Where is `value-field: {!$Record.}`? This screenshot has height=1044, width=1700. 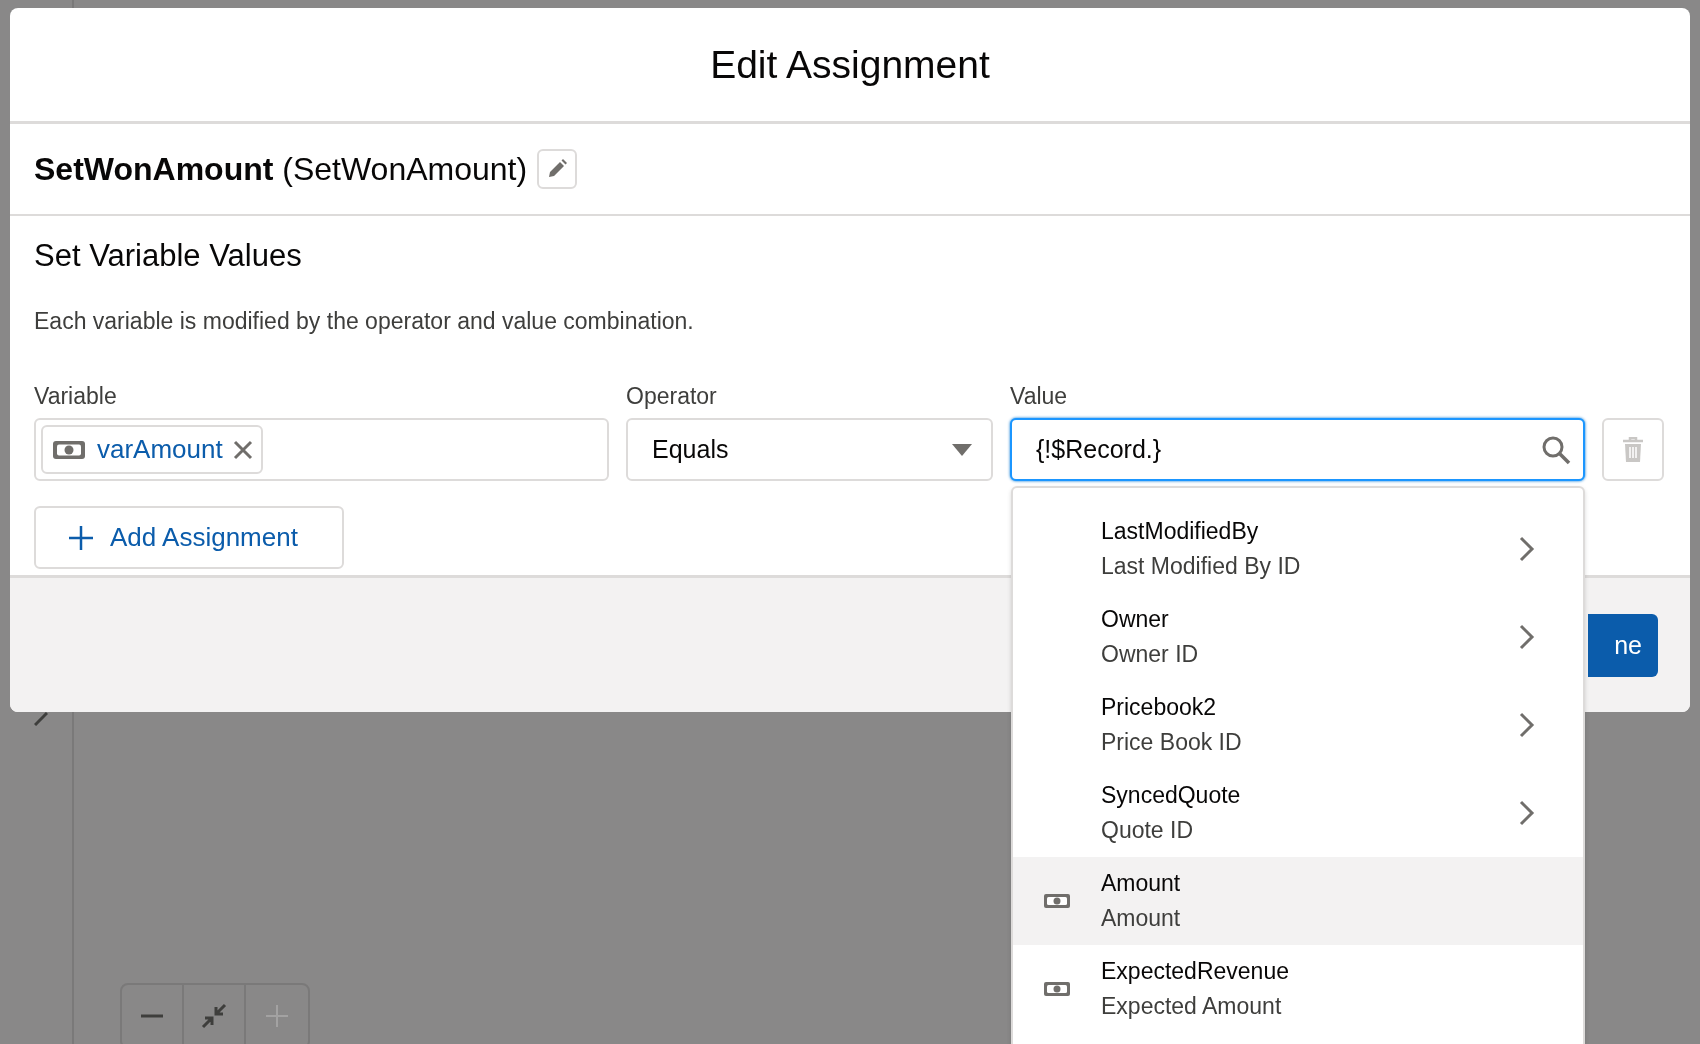
value-field: {!$Record.} is located at coordinates (1297, 449).